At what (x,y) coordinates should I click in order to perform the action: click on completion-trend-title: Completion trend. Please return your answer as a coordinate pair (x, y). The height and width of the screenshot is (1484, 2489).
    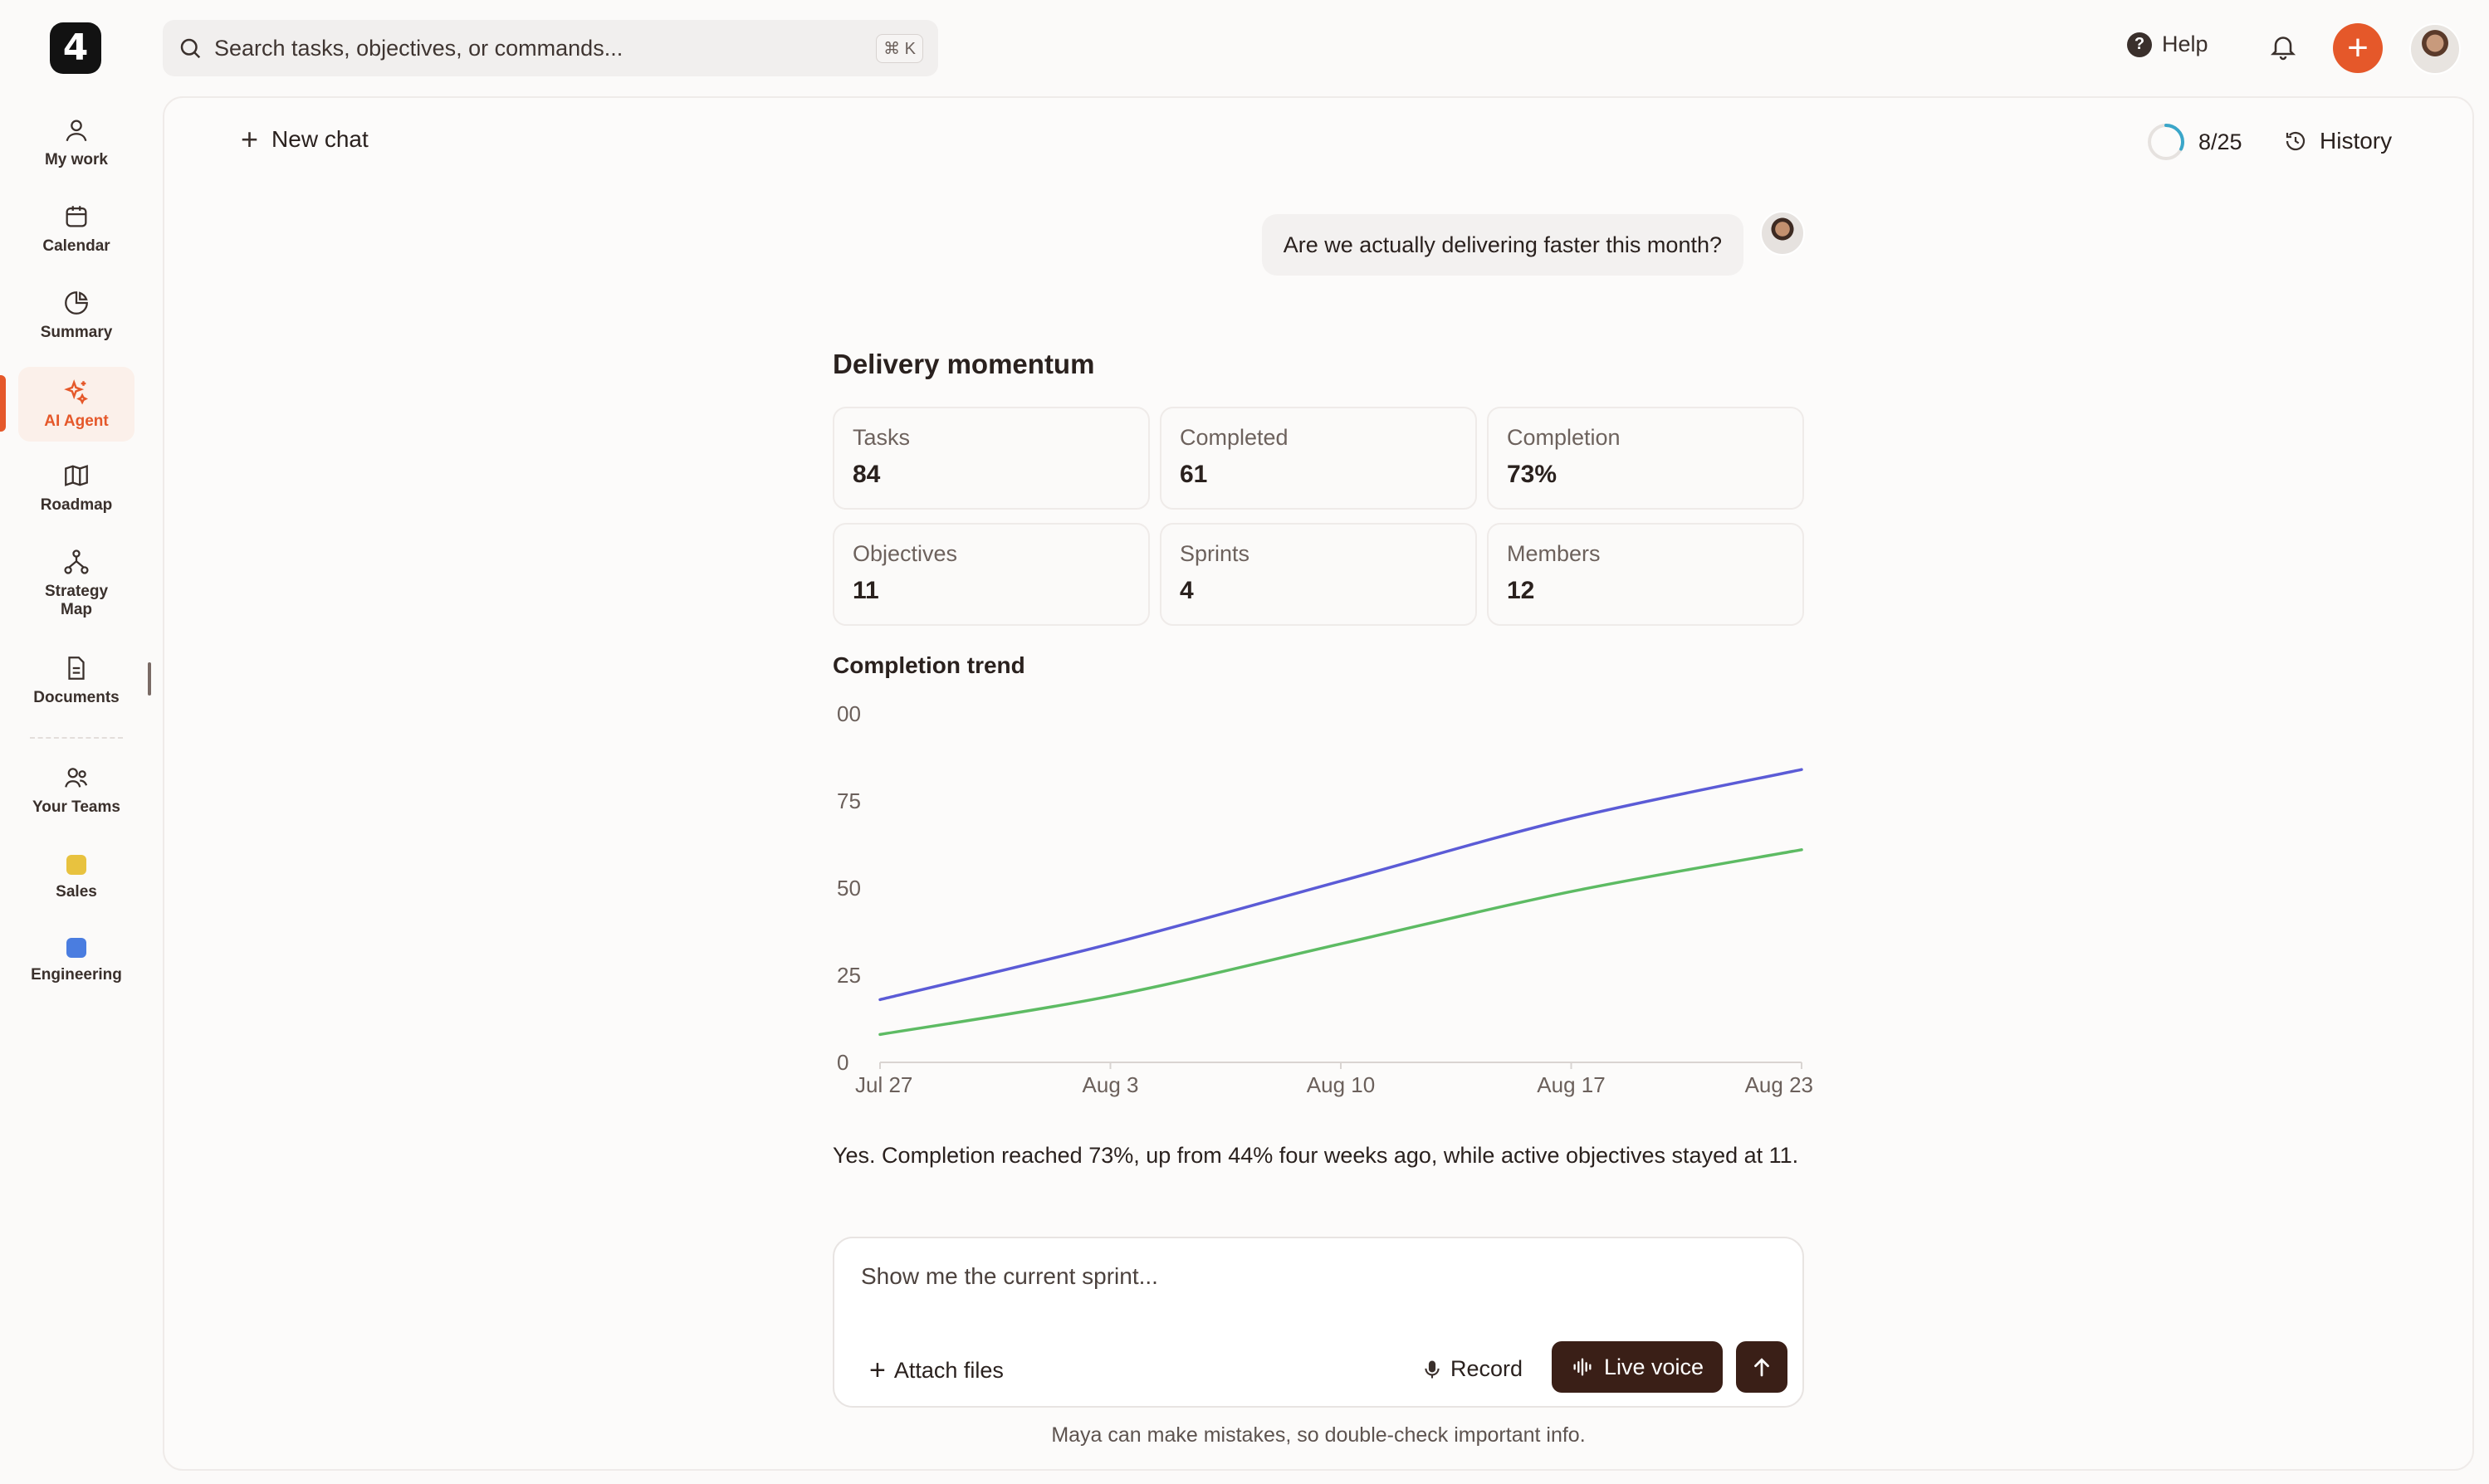
    Looking at the image, I should click on (929, 665).